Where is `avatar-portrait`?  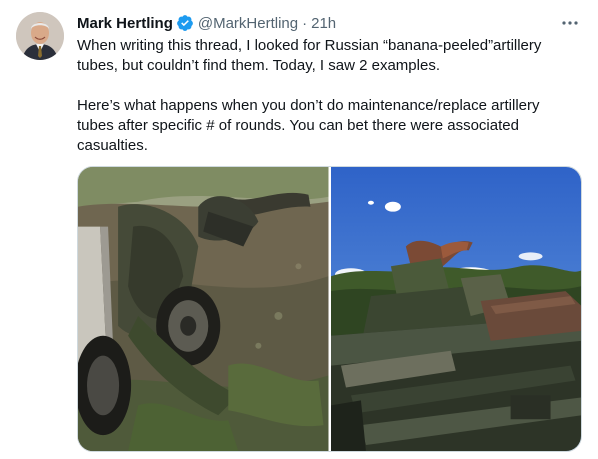
avatar-portrait is located at coordinates (40, 36).